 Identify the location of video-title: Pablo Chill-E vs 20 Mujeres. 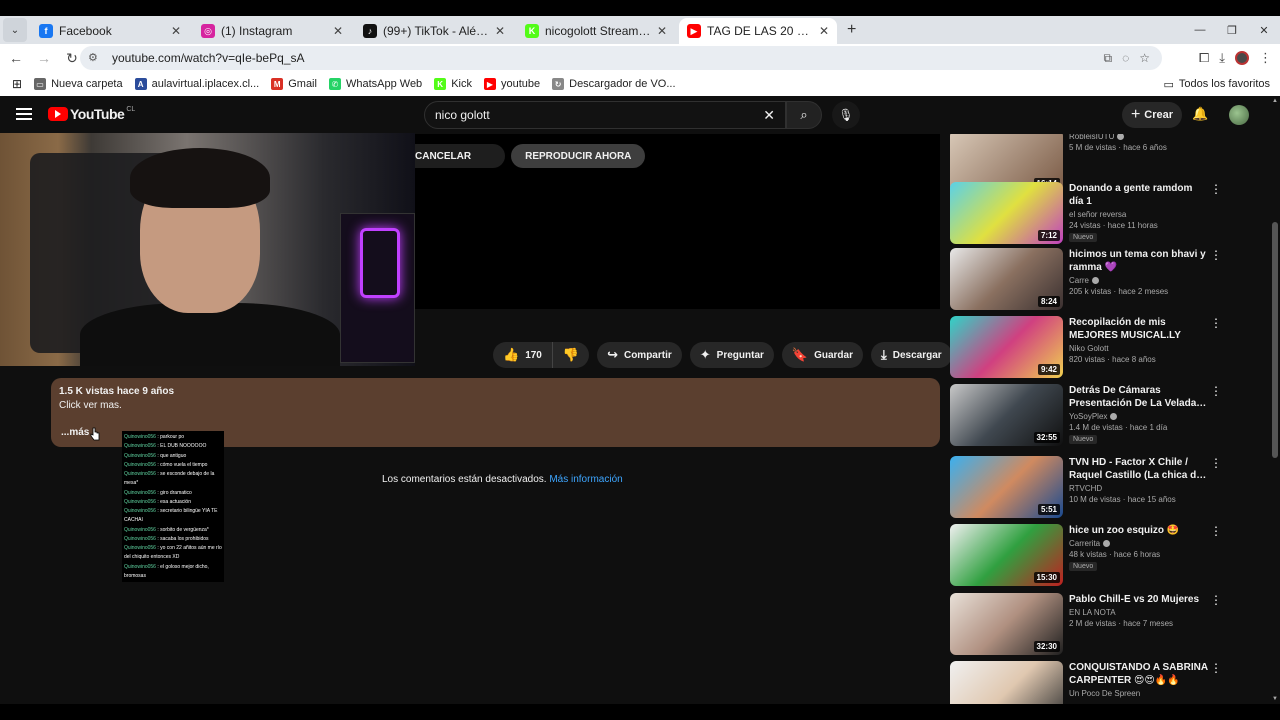
(1139, 599).